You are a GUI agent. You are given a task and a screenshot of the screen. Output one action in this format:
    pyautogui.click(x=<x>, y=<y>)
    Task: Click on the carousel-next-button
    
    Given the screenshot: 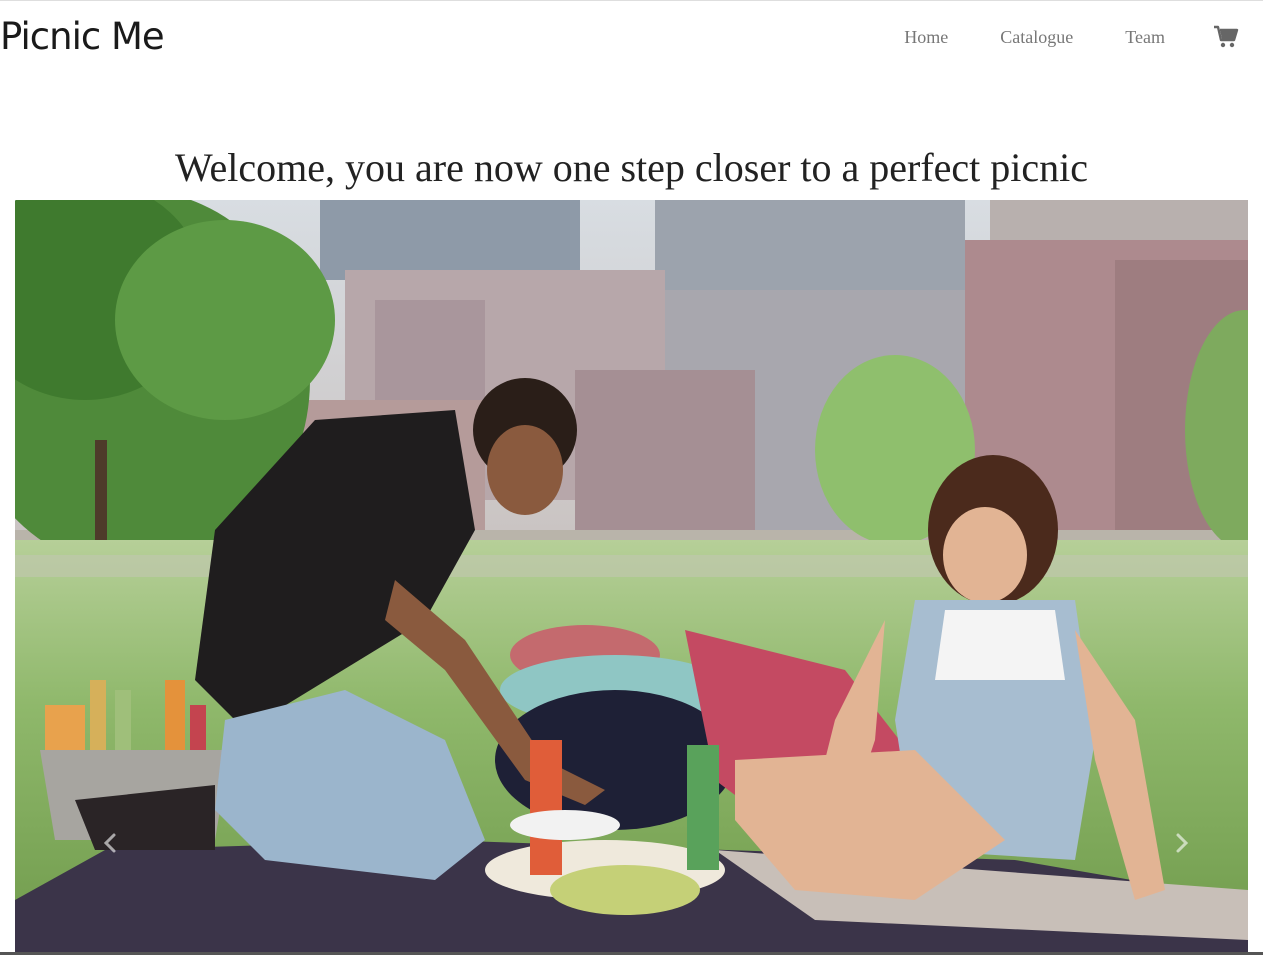 What is the action you would take?
    pyautogui.click(x=1182, y=843)
    